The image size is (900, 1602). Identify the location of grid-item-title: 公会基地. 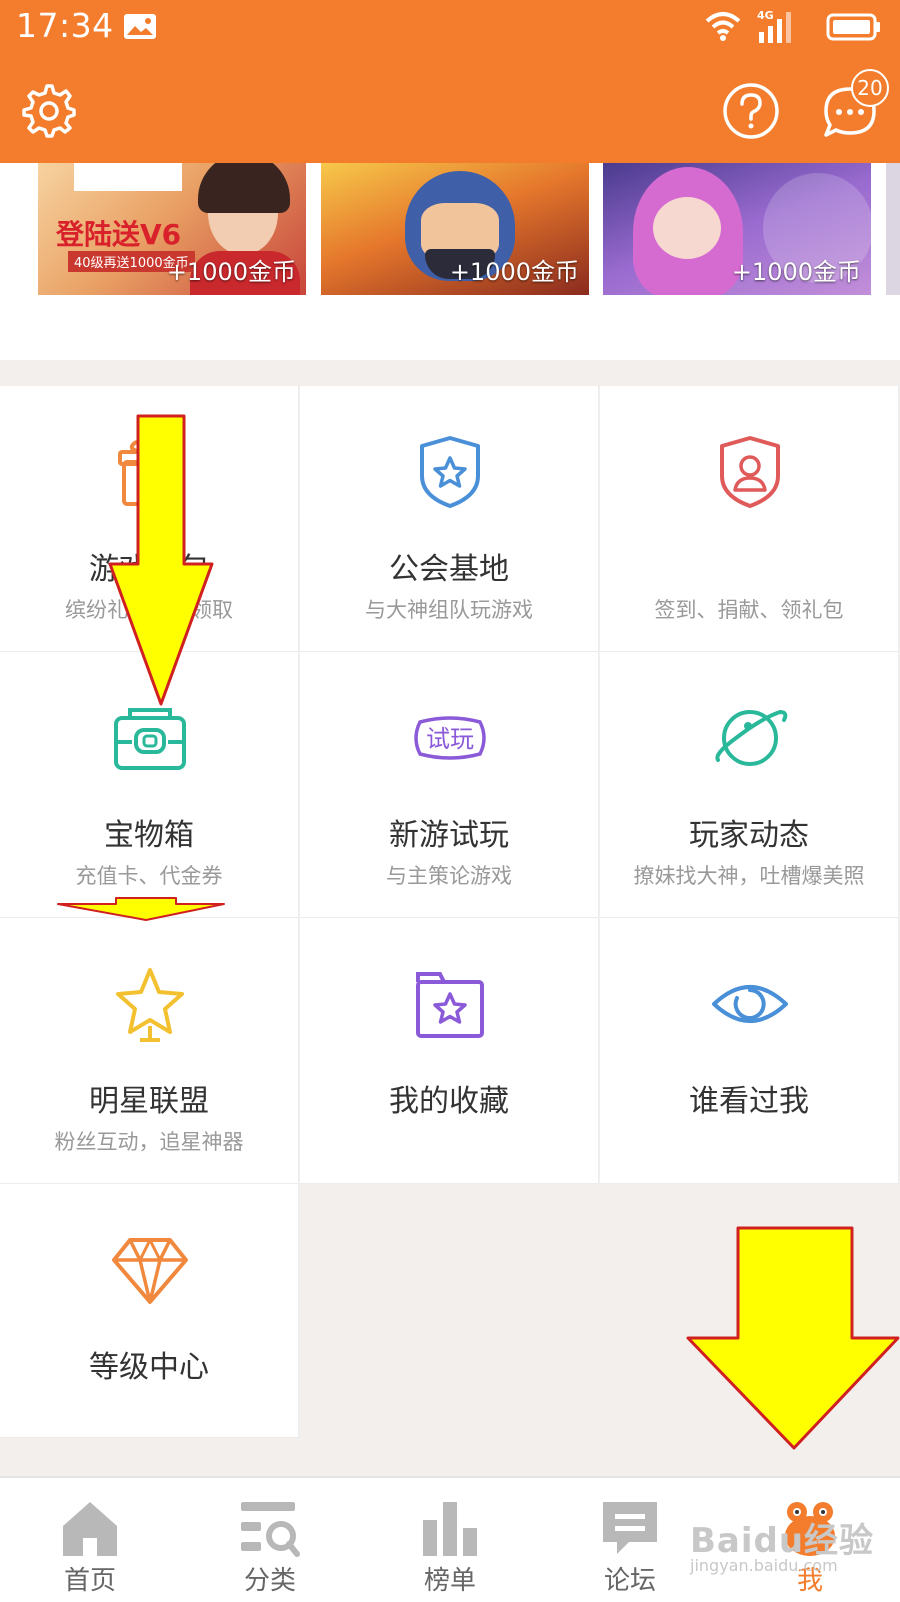
(449, 569).